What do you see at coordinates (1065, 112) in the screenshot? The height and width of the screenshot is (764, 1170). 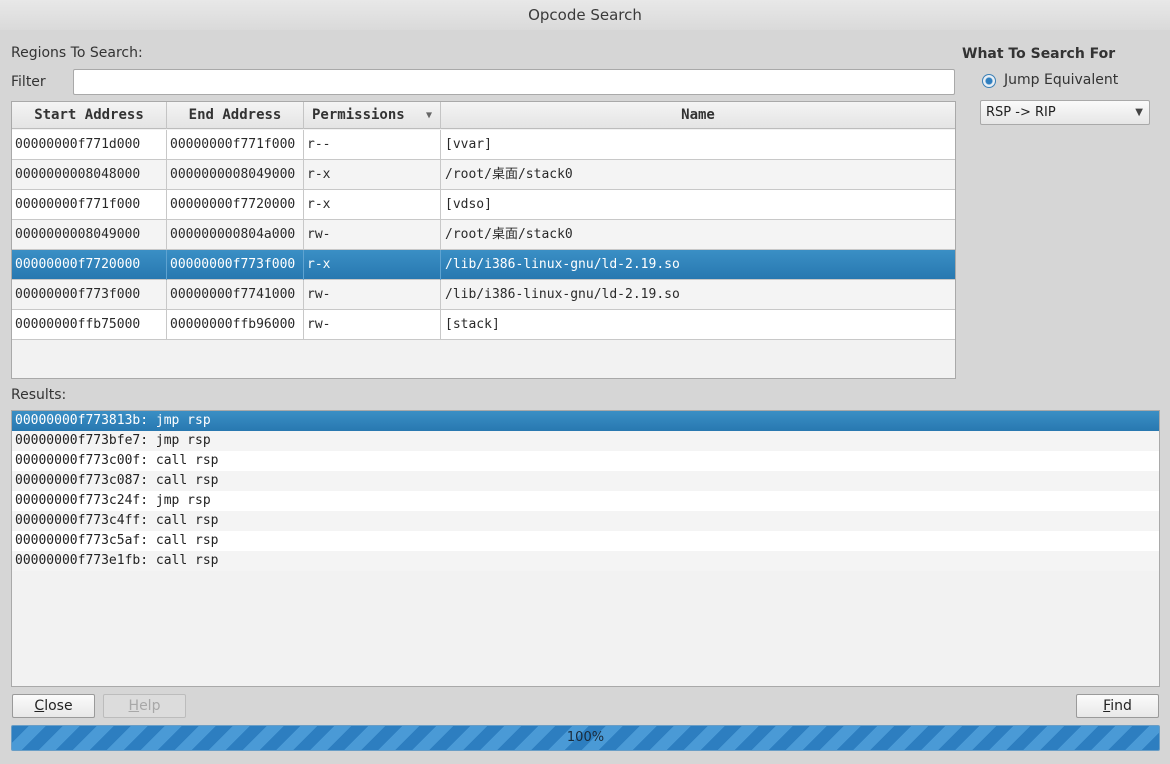 I see `register-select: RSP -> RIP ▼` at bounding box center [1065, 112].